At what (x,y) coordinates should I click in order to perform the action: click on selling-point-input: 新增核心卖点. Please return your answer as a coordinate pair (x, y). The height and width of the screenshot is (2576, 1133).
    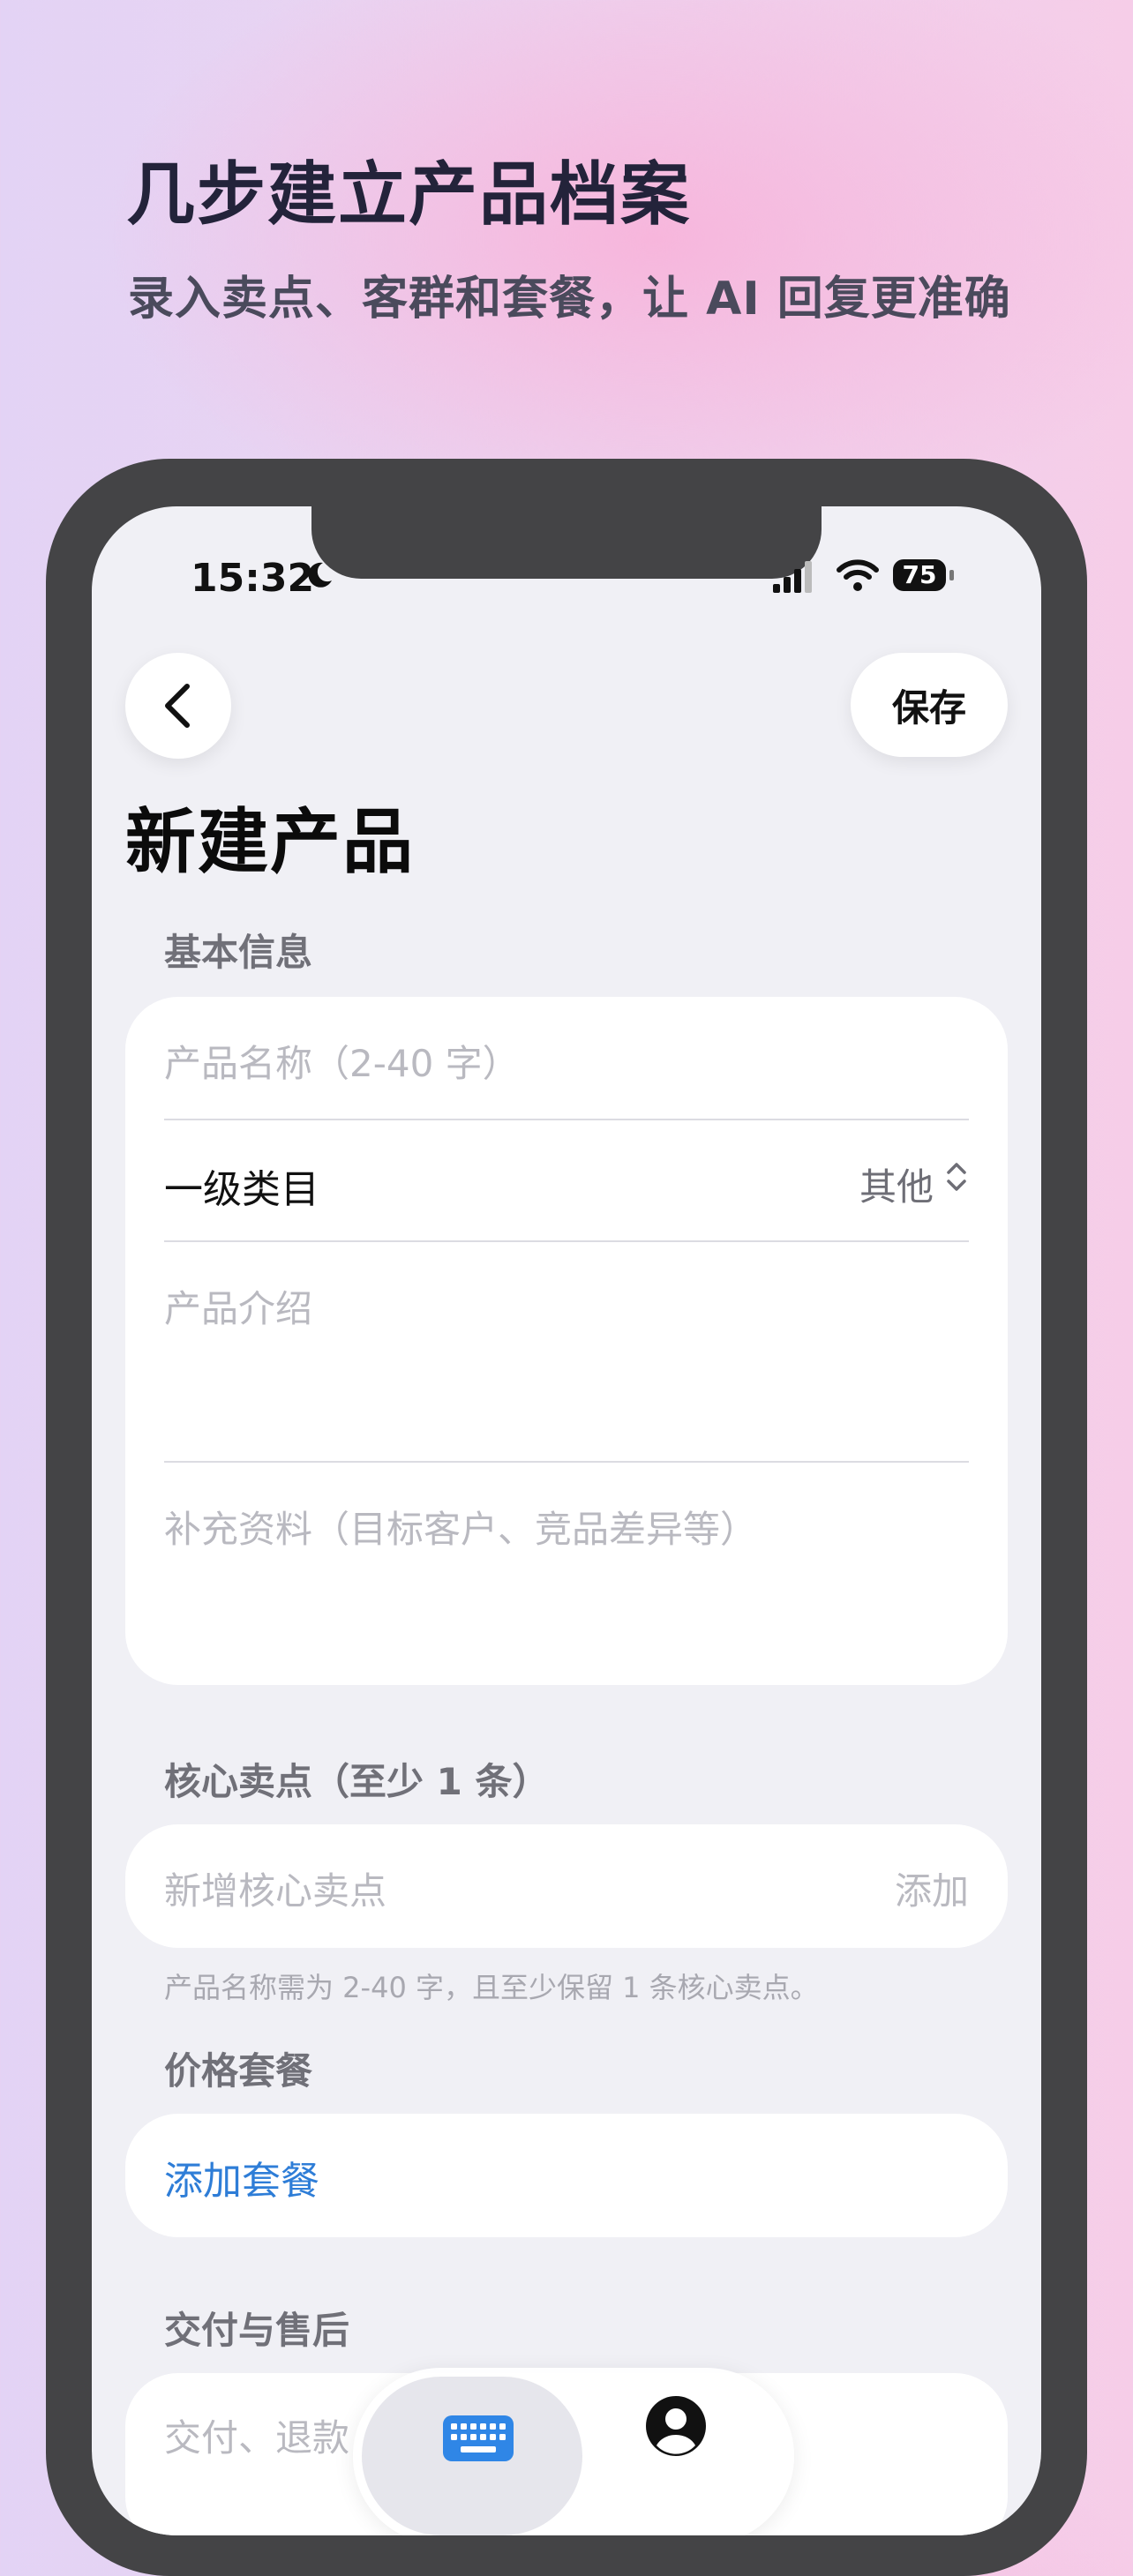
    Looking at the image, I should click on (275, 1888).